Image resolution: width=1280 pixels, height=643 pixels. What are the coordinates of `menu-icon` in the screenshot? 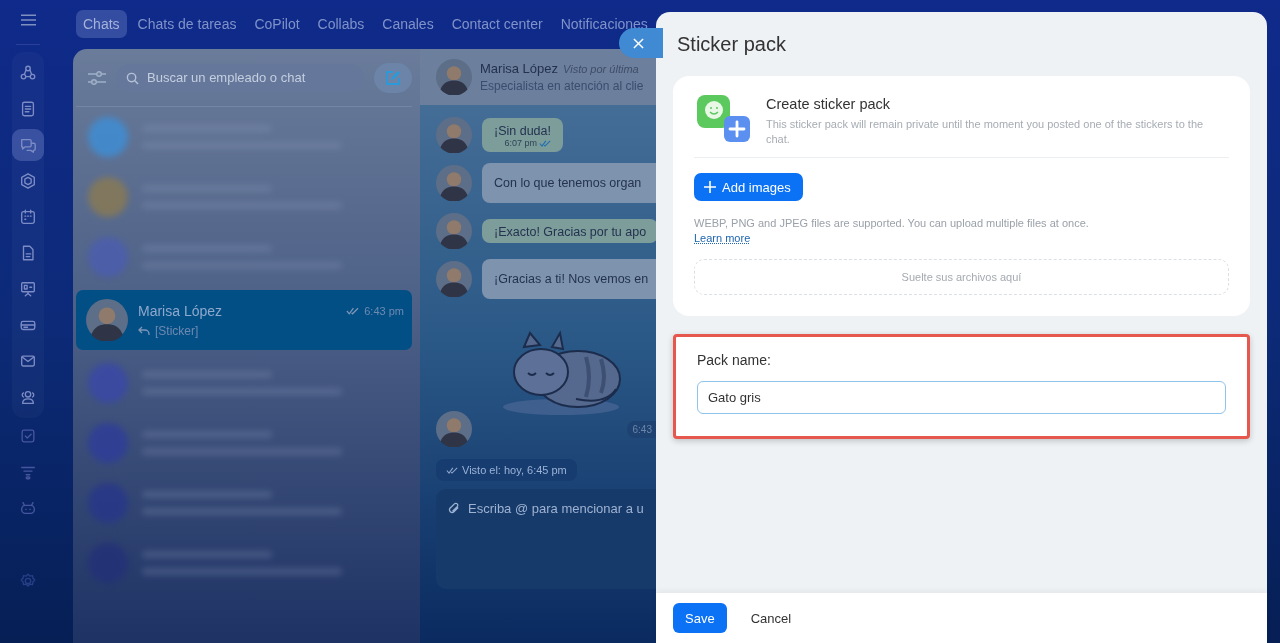 It's located at (28, 20).